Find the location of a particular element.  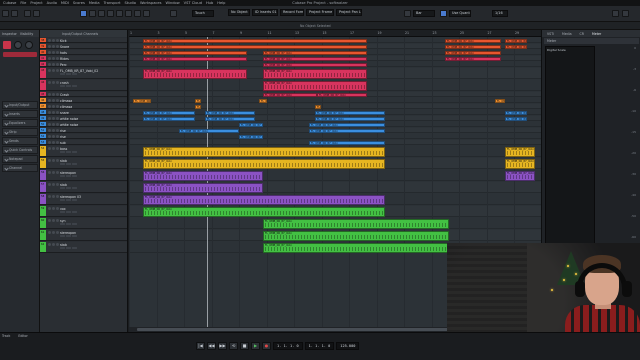

track-row: 59 vox is located at coordinates (83, 211).